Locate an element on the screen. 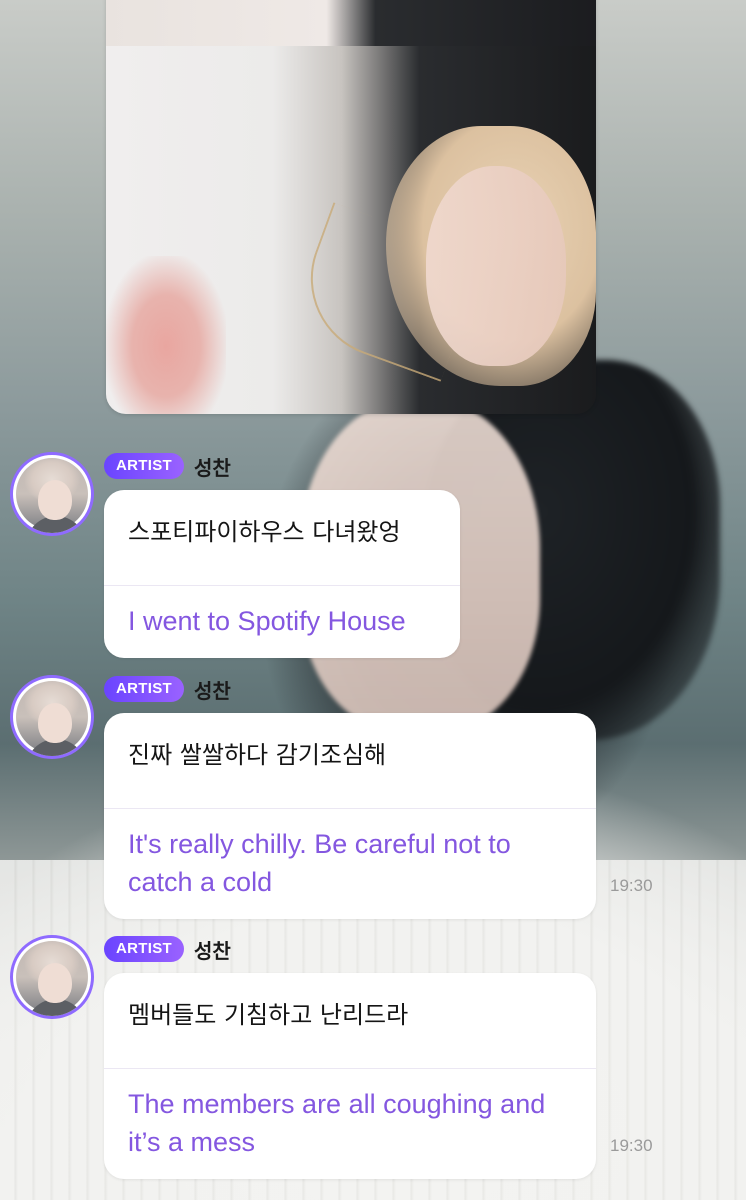  photo-shirt-print is located at coordinates (166, 335).